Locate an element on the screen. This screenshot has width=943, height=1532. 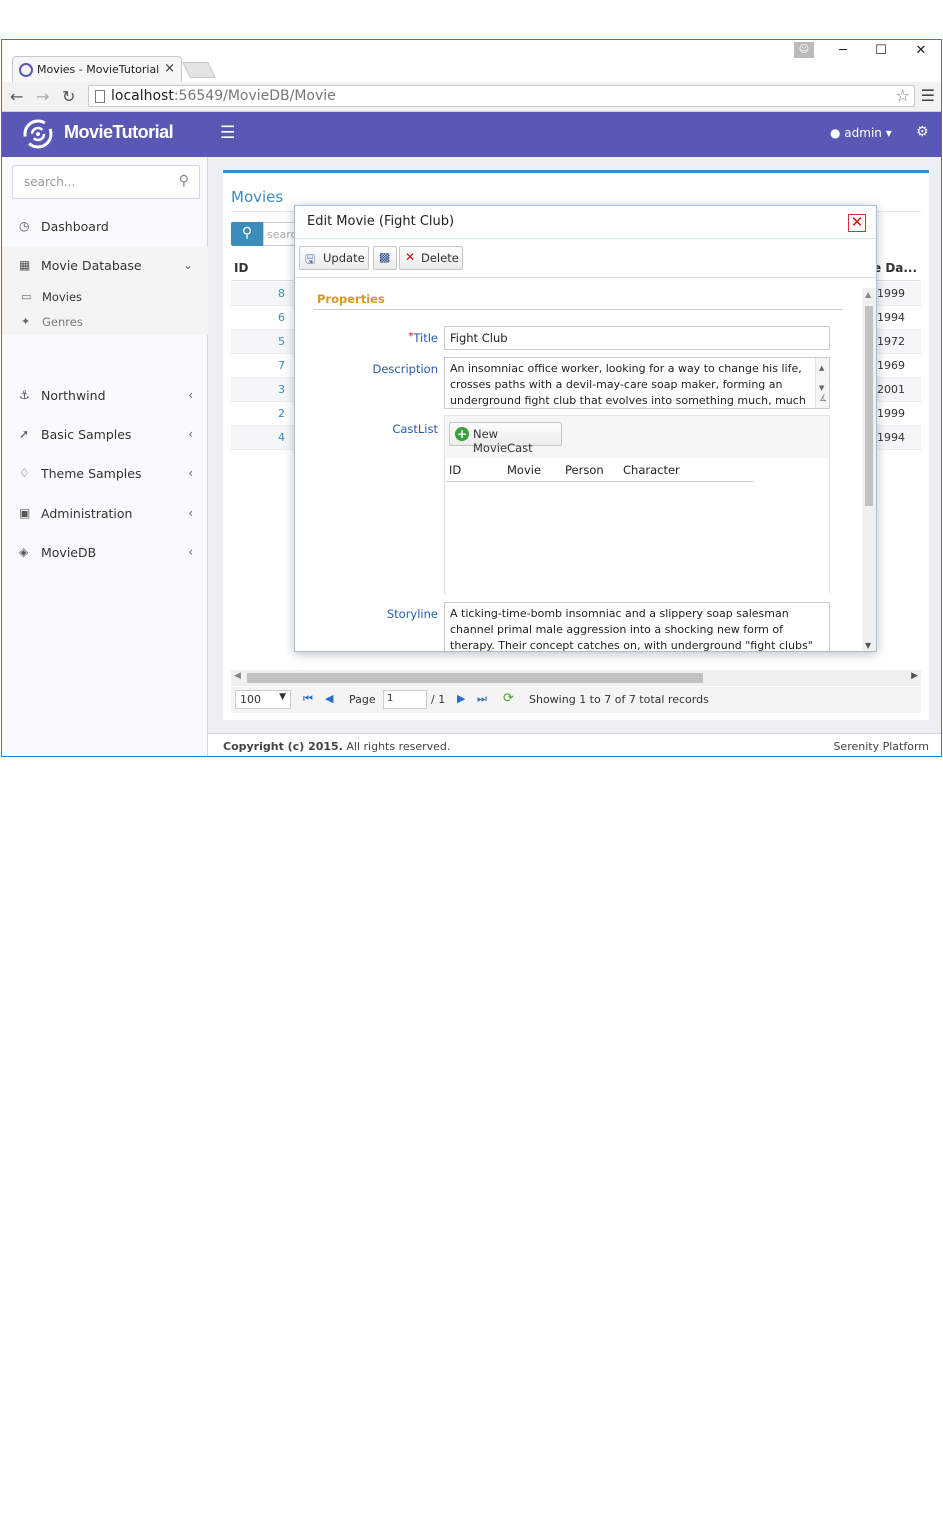
grid-search-button: ⚲ is located at coordinates (247, 234).